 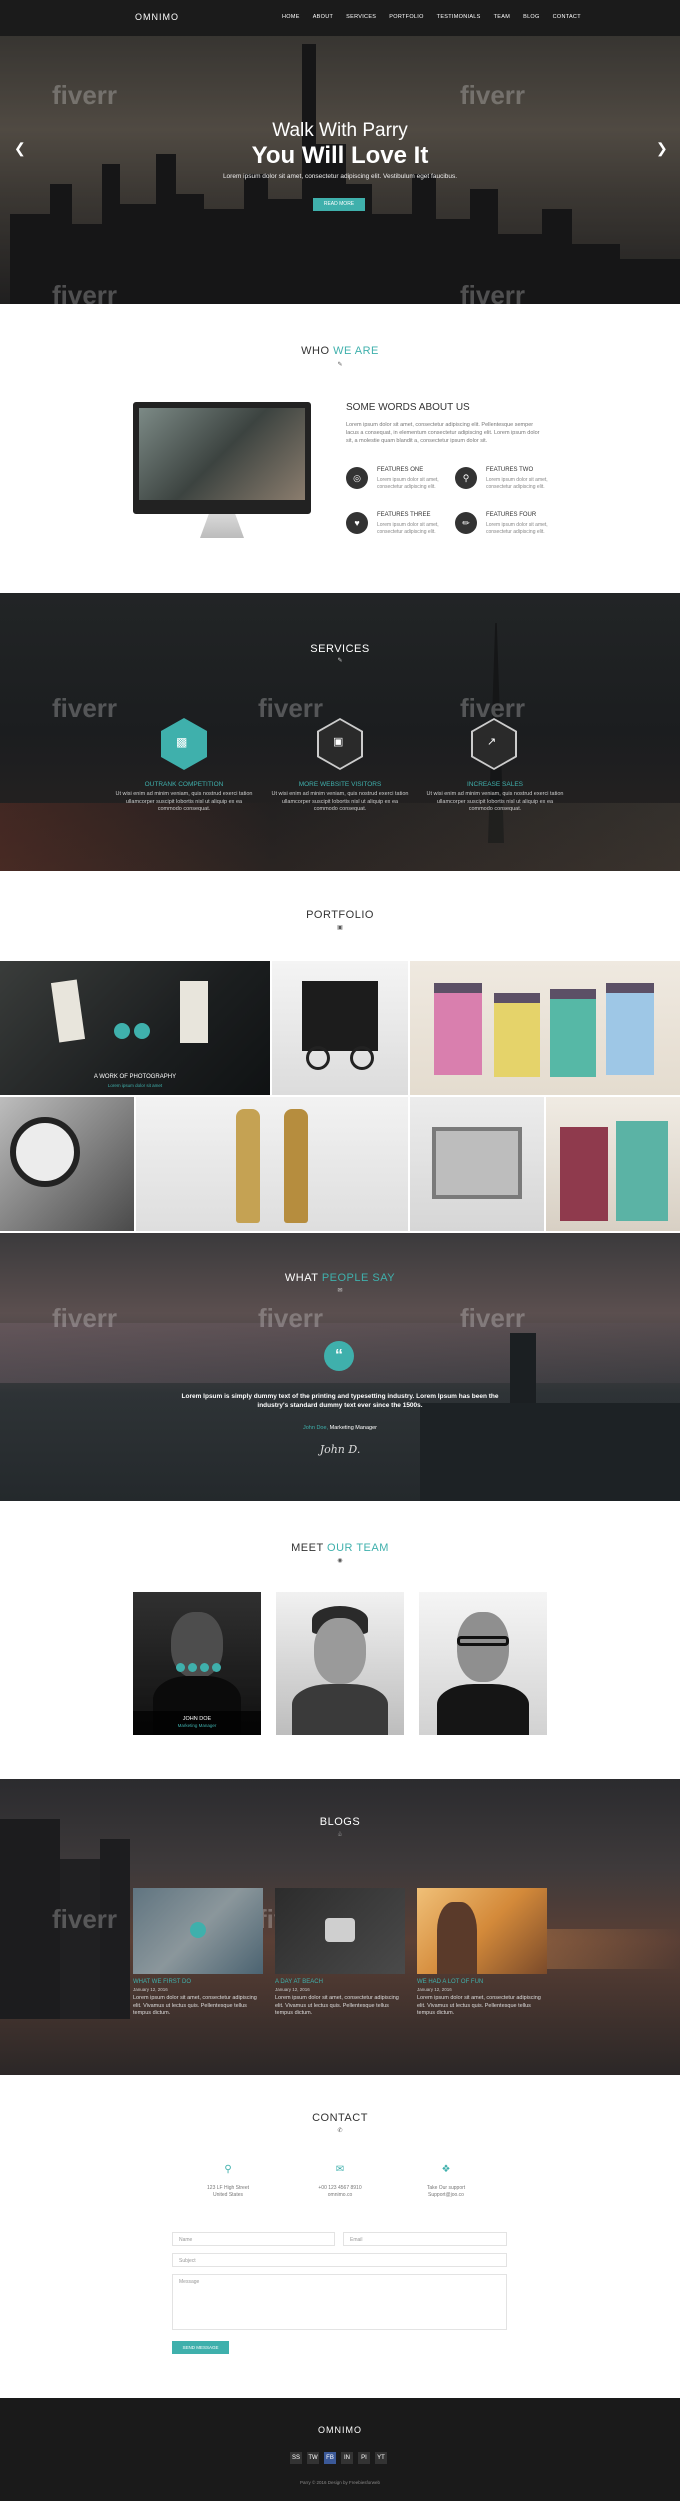 I want to click on services-heading: SERVICES, so click(x=340, y=649).